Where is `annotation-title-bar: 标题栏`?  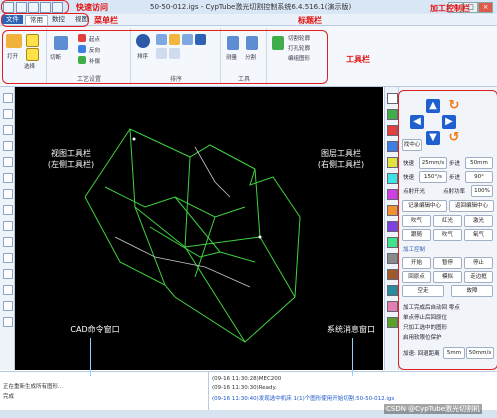 annotation-title-bar: 标题栏 is located at coordinates (310, 20).